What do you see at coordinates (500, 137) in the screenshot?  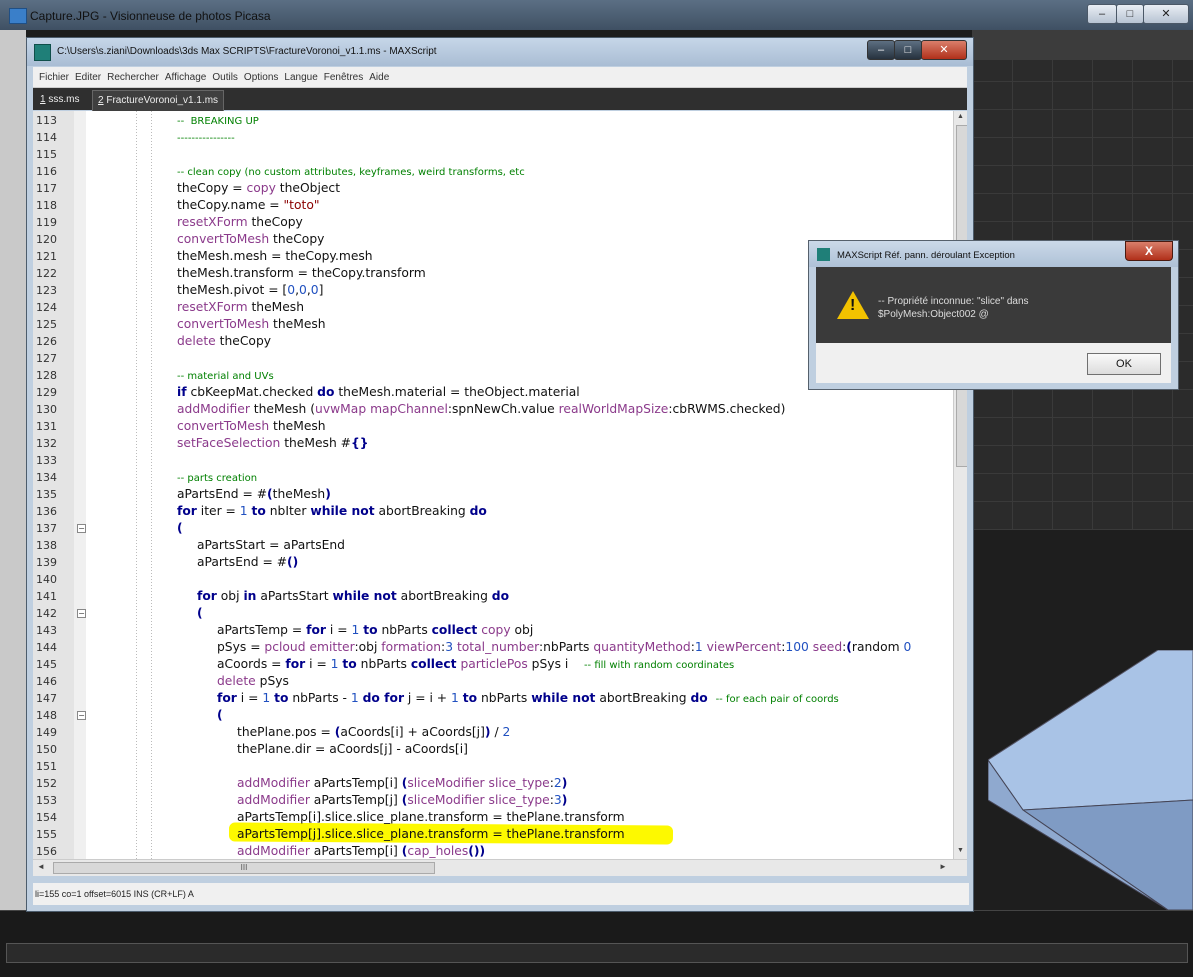 I see `code-line: 114 ----------------` at bounding box center [500, 137].